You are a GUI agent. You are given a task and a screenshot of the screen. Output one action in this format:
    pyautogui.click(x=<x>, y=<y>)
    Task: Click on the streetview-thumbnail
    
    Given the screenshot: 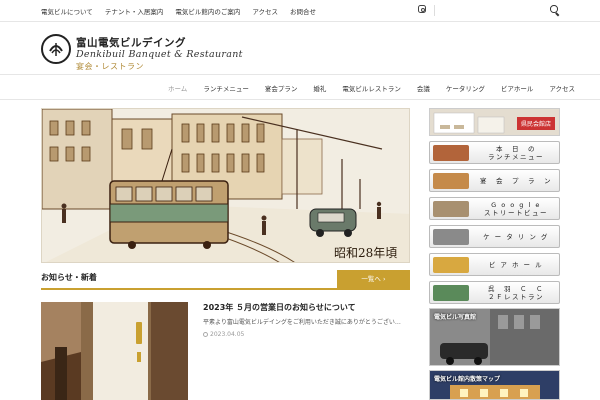 What is the action you would take?
    pyautogui.click(x=451, y=209)
    